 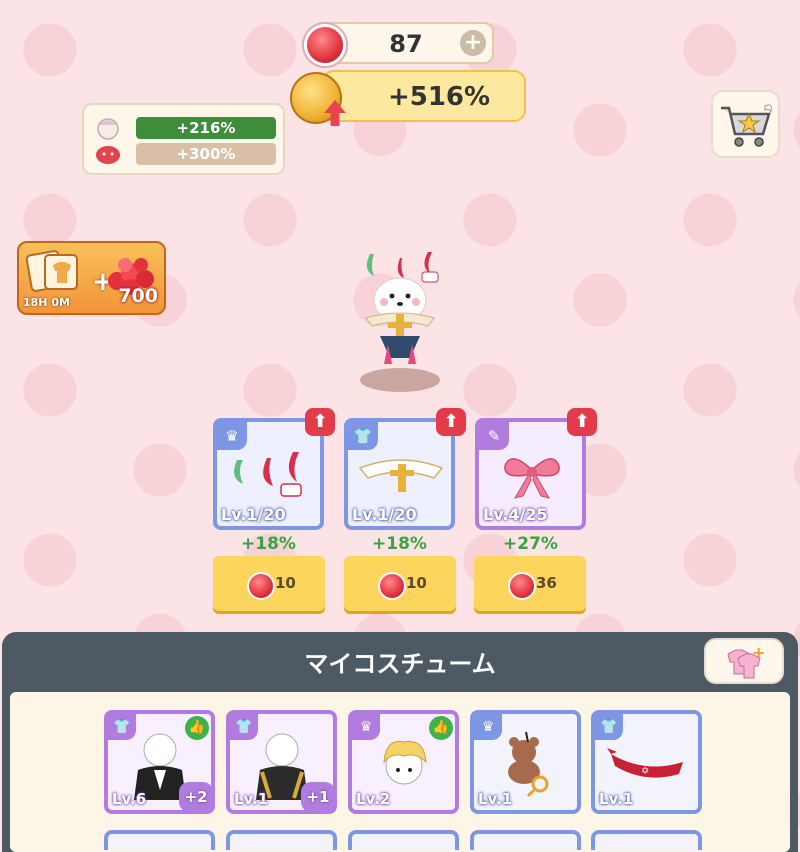 I want to click on income-boost-bar: +516%, so click(x=424, y=96).